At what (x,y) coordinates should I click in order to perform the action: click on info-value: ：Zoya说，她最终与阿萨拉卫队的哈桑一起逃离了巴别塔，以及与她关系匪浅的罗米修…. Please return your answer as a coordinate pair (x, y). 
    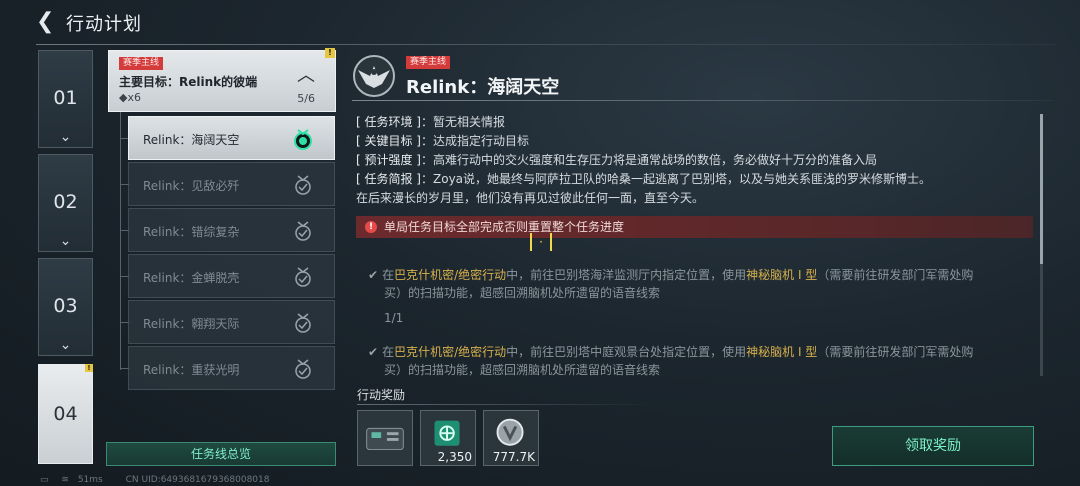
    Looking at the image, I should click on (676, 179).